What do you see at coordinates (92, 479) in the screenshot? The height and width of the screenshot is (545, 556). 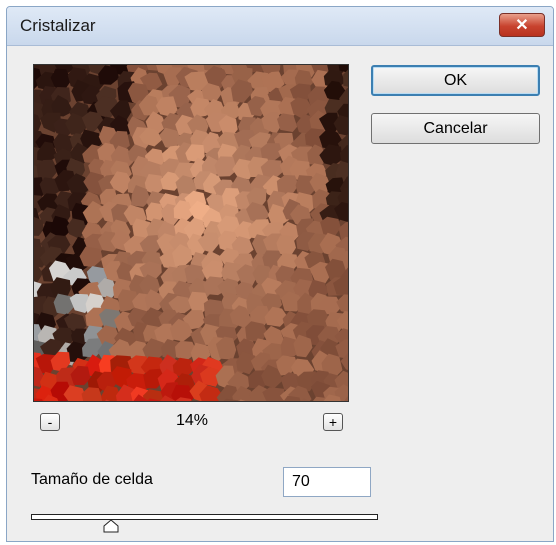 I see `cell-size-label: Tamaño de celda` at bounding box center [92, 479].